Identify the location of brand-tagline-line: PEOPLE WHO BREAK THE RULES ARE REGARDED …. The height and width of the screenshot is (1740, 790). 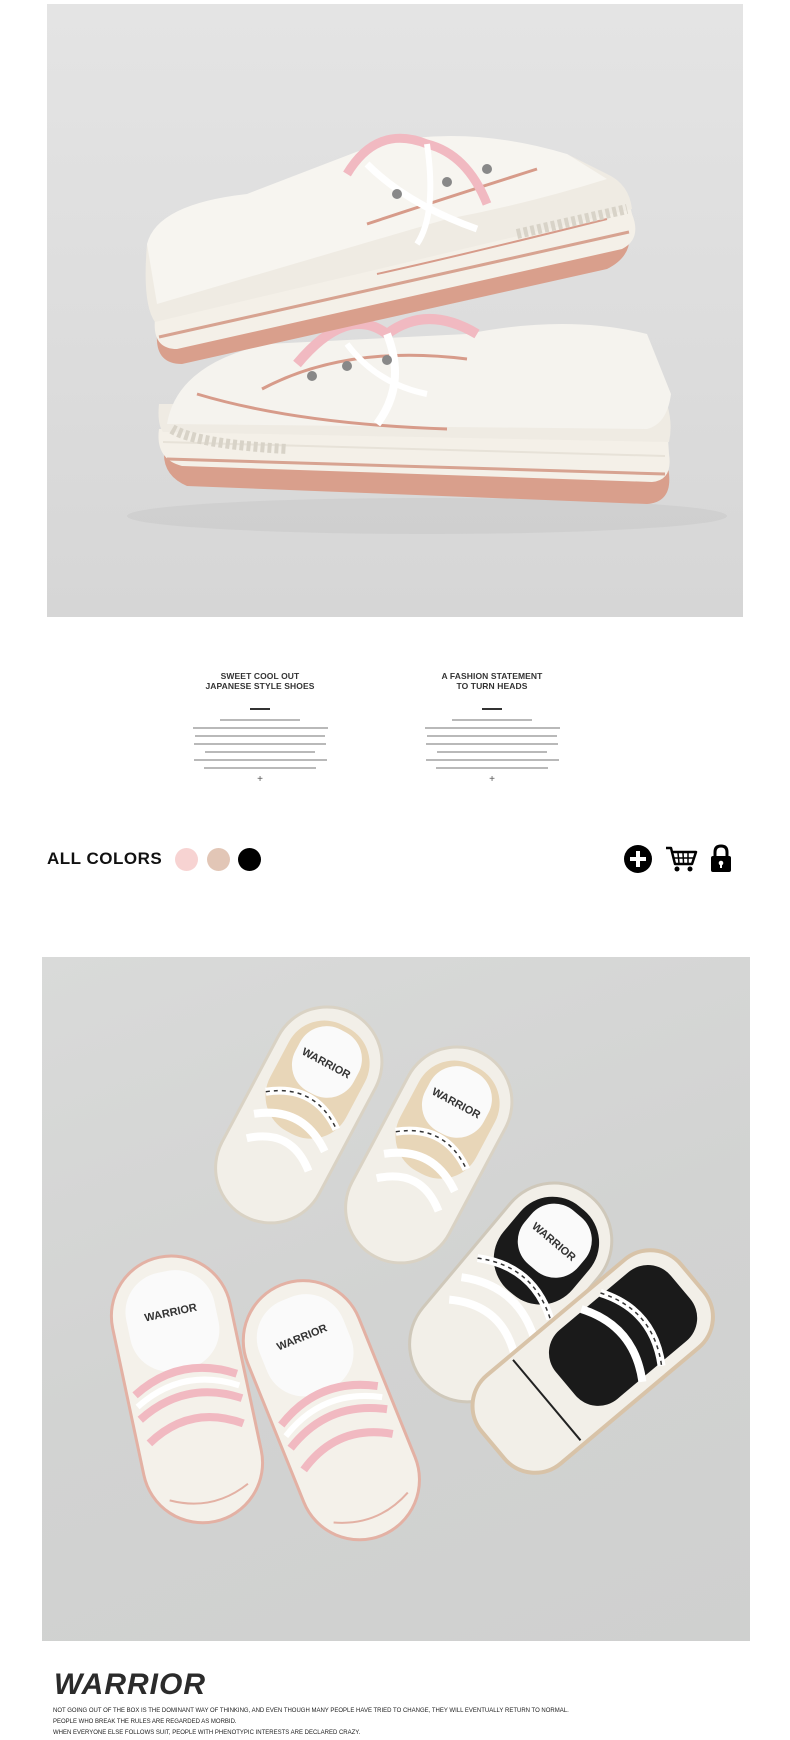
(145, 1722).